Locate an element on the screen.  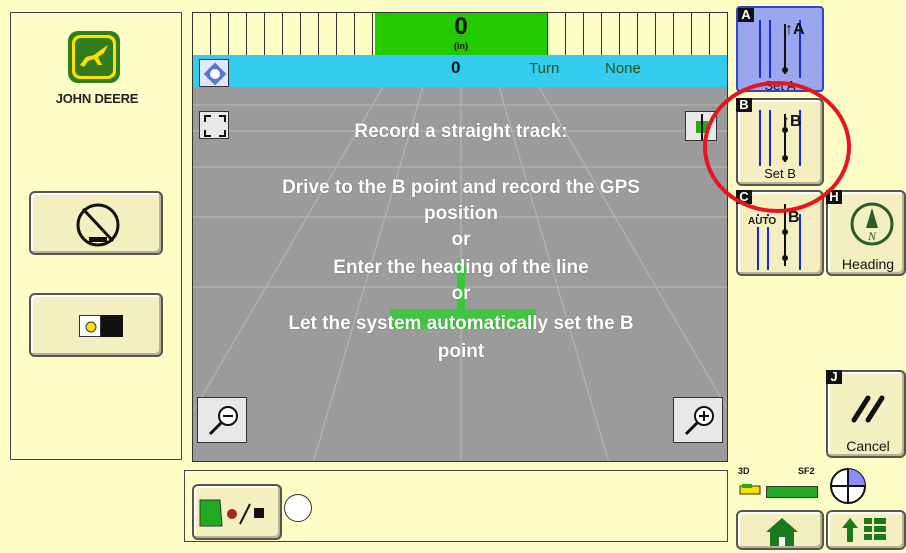
offset-value: 0 is located at coordinates (461, 26).